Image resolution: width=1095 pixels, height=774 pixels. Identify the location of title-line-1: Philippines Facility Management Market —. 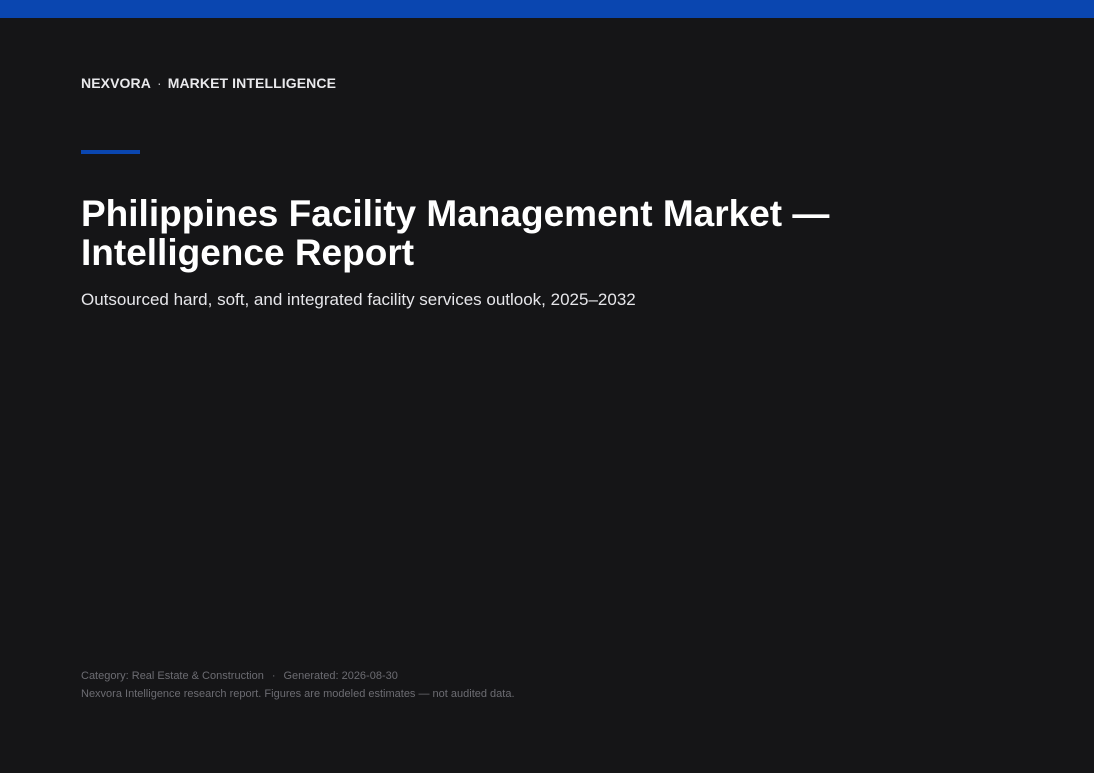
(455, 213).